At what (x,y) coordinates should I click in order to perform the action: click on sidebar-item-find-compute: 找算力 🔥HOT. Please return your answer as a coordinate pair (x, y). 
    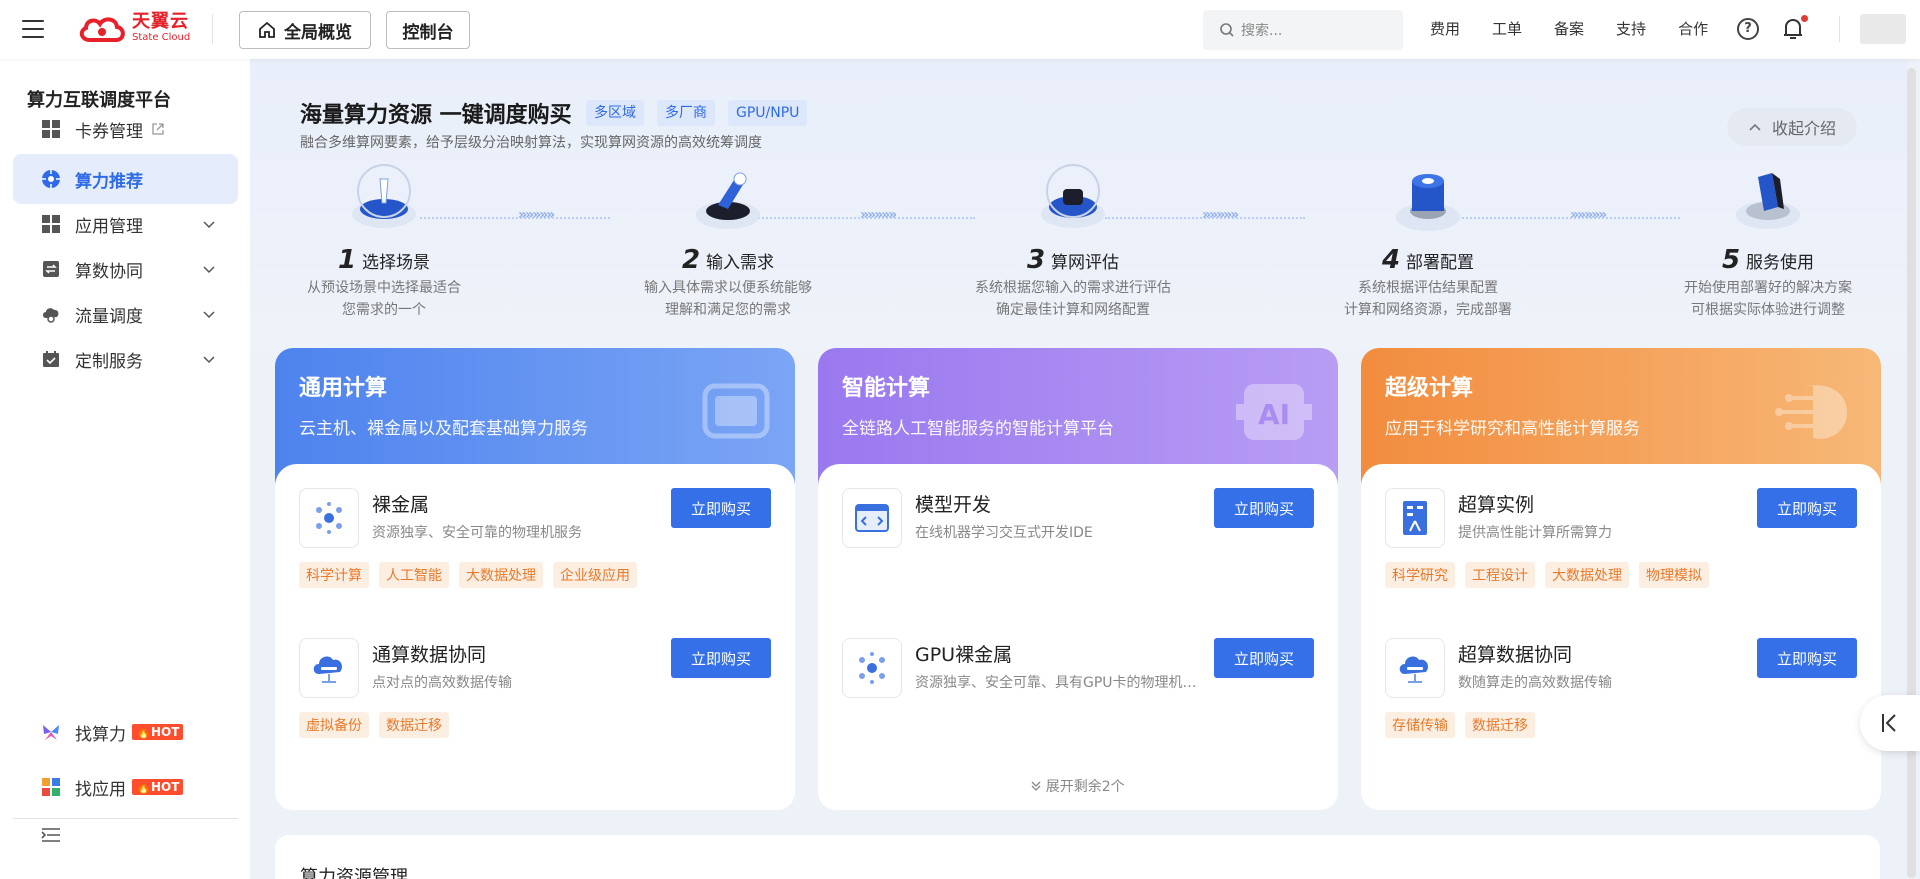
    Looking at the image, I should click on (125, 732).